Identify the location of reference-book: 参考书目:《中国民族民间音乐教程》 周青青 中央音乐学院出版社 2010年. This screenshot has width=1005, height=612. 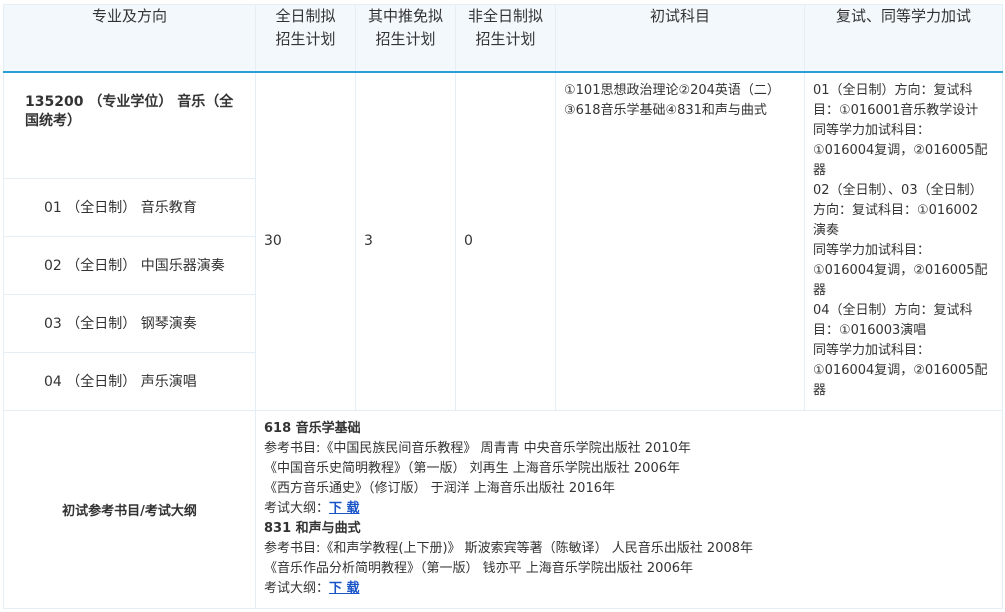
(477, 448).